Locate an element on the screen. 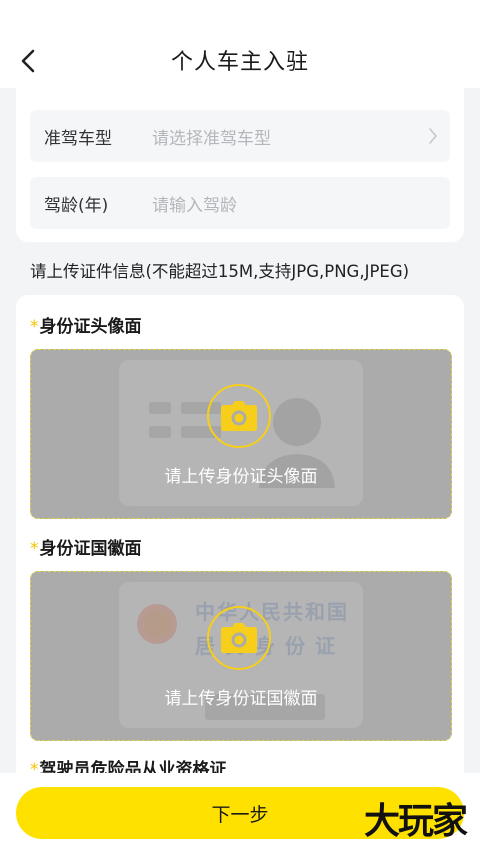 The image size is (480, 853). id-back-title-text: 身份证国徽面 is located at coordinates (90, 549).